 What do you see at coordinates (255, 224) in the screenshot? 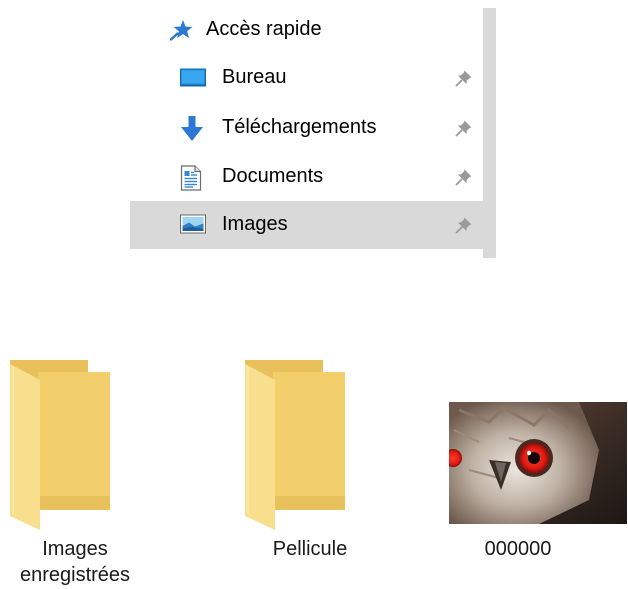
I see `nav-item-label: Images` at bounding box center [255, 224].